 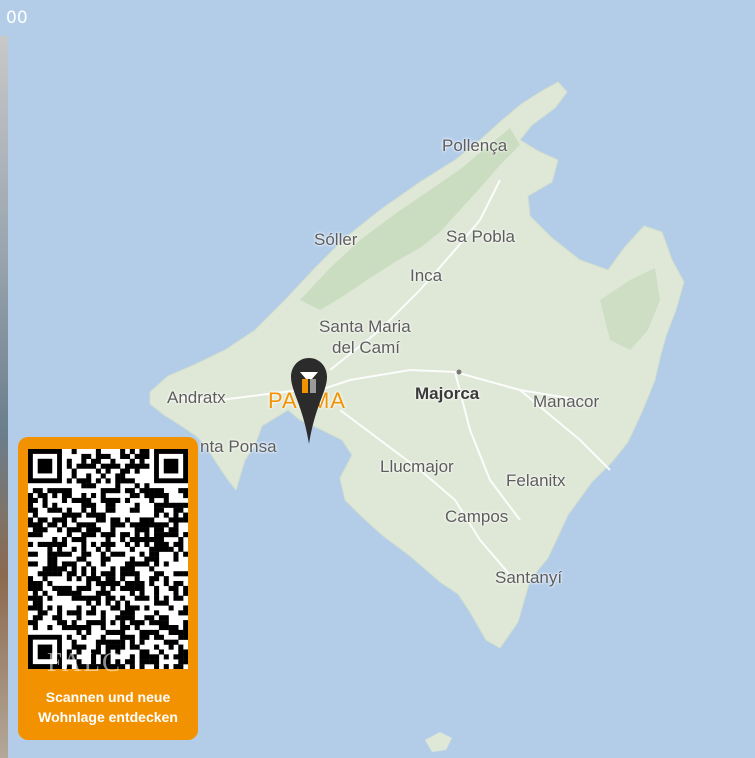 I want to click on place-label-santa-ponsa: nta Ponsa, so click(x=238, y=446).